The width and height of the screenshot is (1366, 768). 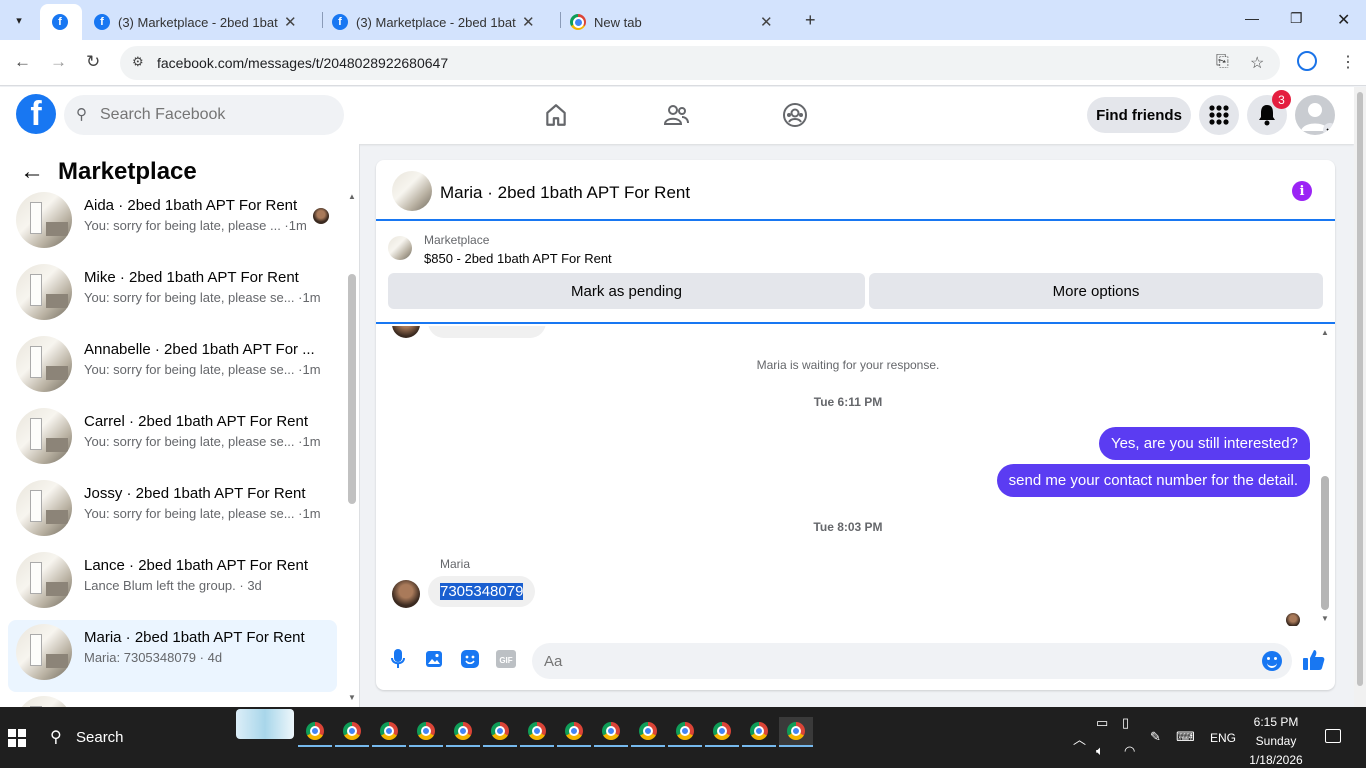 I want to click on message-input-container, so click(x=912, y=661).